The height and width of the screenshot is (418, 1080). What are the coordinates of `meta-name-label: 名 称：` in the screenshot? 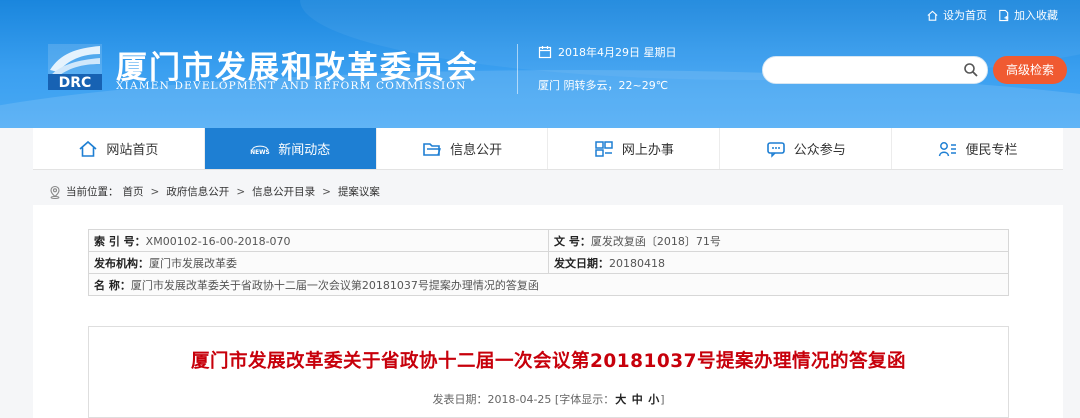 It's located at (112, 285).